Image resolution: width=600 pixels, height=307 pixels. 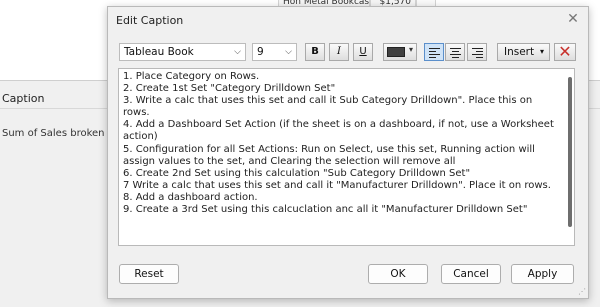 What do you see at coordinates (150, 20) in the screenshot?
I see `dialog-title: Edit Caption` at bounding box center [150, 20].